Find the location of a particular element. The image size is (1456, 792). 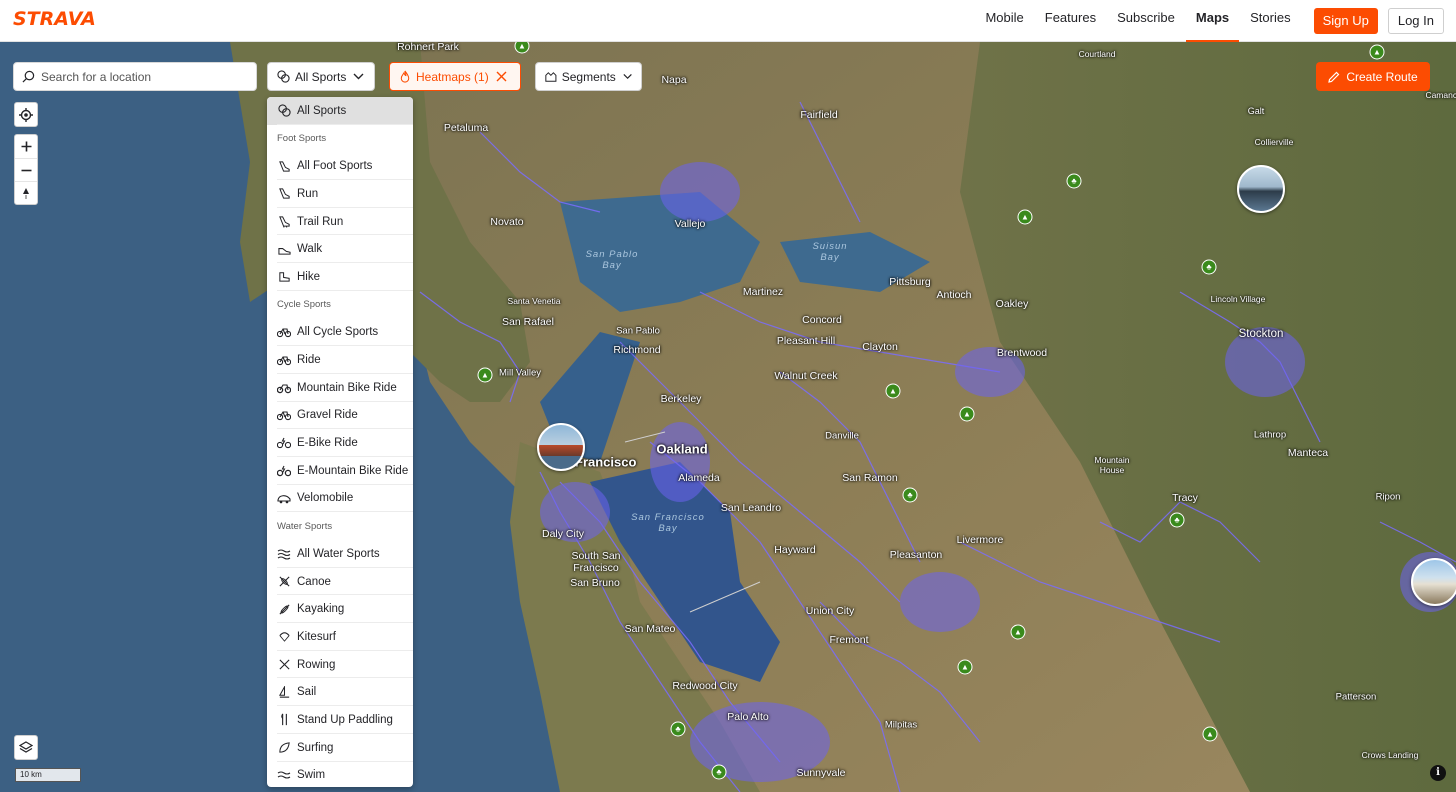

dropdown-item: All Water Sports is located at coordinates (340, 554).